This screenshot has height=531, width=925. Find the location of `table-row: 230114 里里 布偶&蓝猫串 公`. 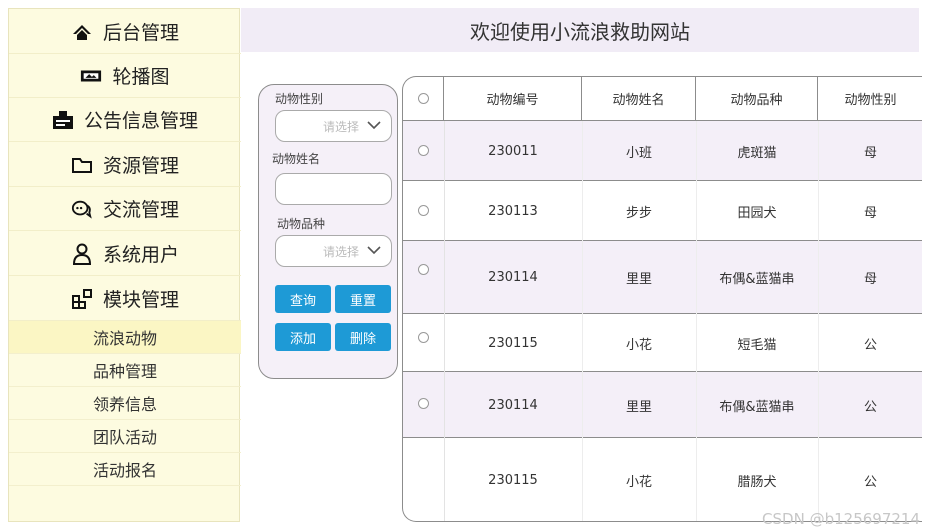

table-row: 230114 里里 布偶&蓝猫串 公 is located at coordinates (662, 405).